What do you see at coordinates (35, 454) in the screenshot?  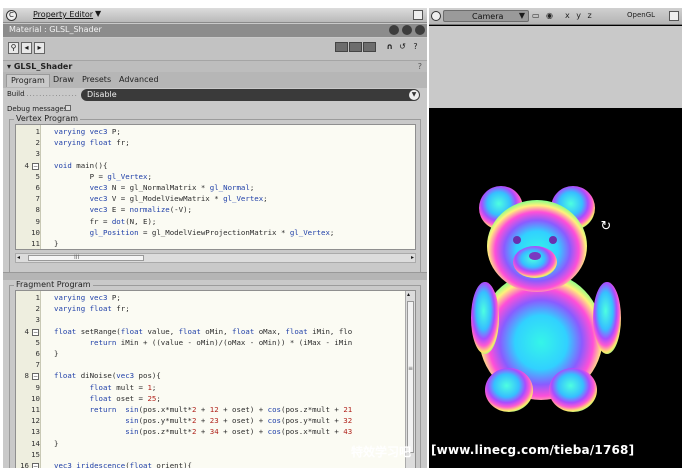 I see `line-number: 15` at bounding box center [35, 454].